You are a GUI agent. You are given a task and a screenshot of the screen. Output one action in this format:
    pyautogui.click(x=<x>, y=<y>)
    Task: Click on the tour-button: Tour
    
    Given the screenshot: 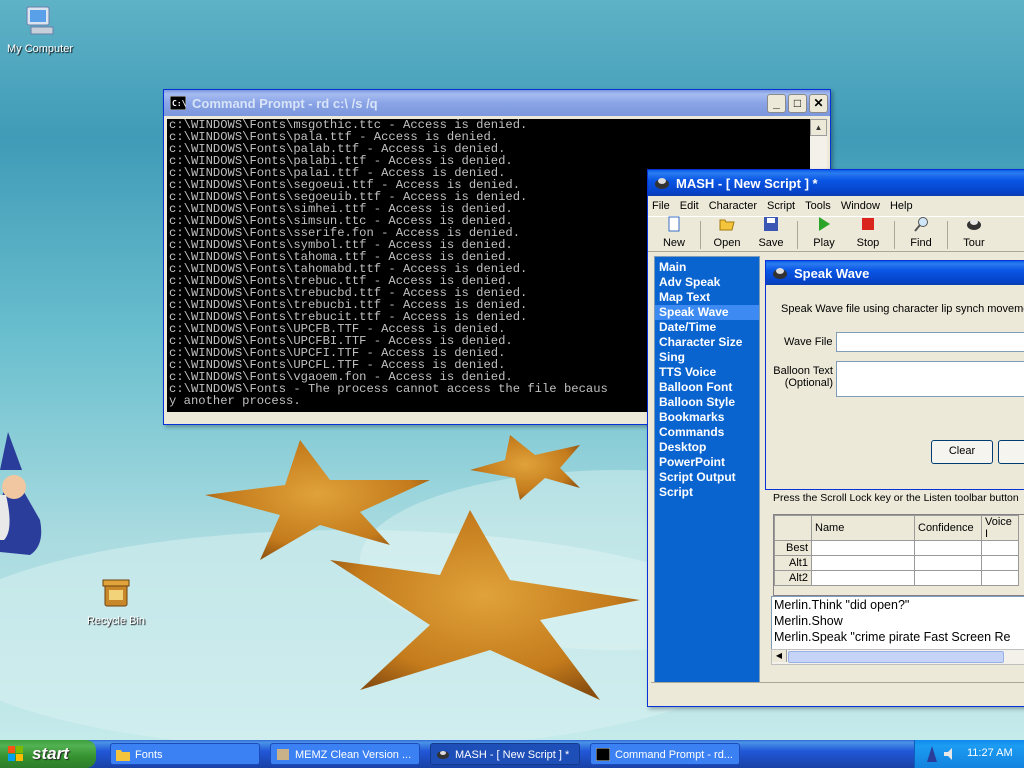 What is the action you would take?
    pyautogui.click(x=974, y=233)
    